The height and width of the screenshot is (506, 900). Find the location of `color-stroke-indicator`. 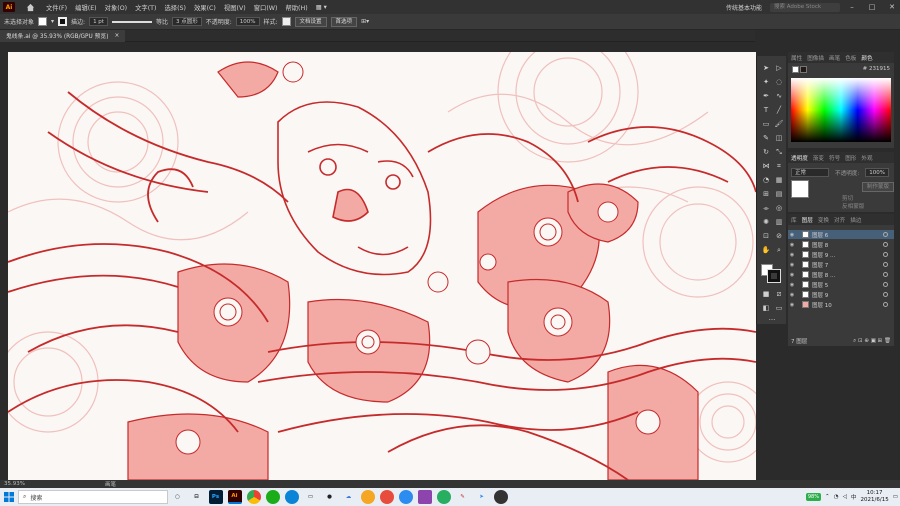

color-stroke-indicator is located at coordinates (803, 69).